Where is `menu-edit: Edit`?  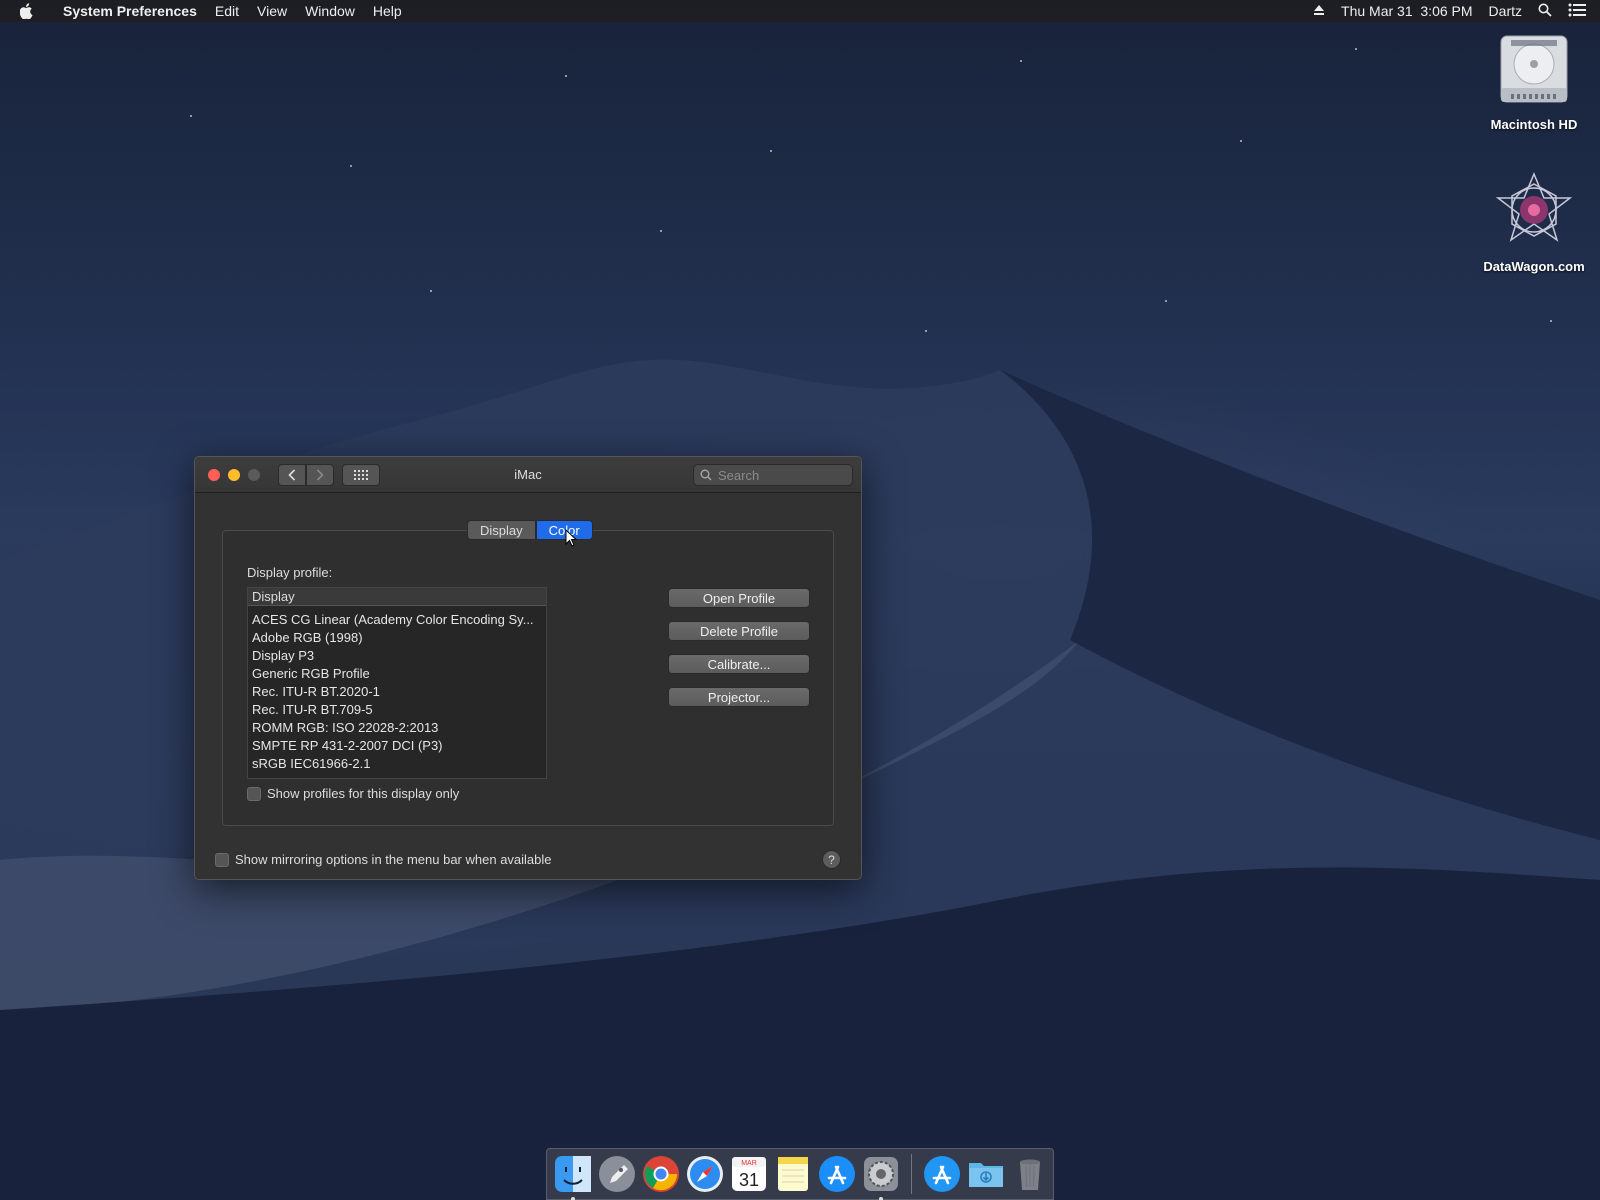
menu-edit: Edit is located at coordinates (227, 11).